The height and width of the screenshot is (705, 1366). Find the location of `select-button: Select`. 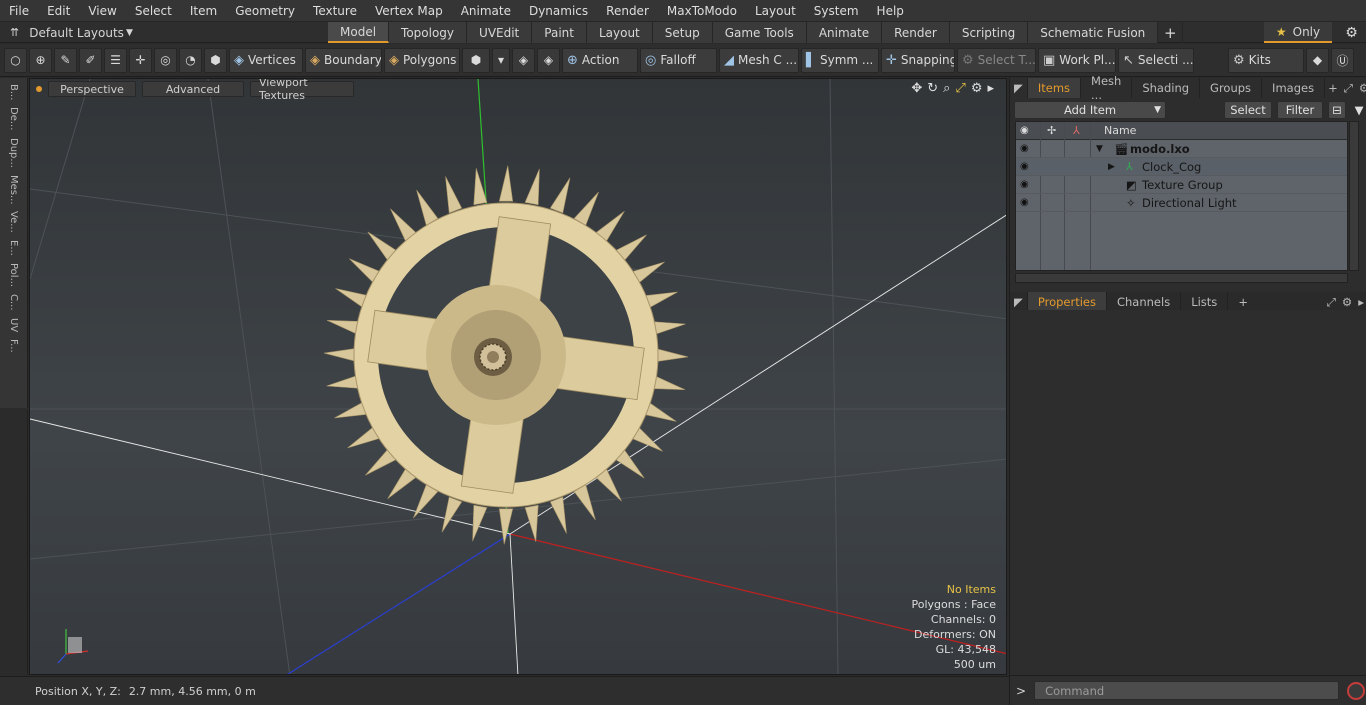

select-button: Select is located at coordinates (1248, 110).